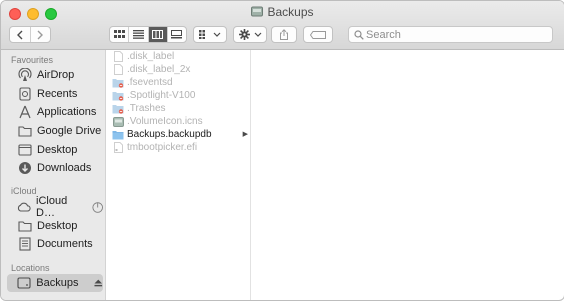 The image size is (564, 301). Describe the element at coordinates (162, 147) in the screenshot. I see `file-name: tmbootpicker.efi` at that location.